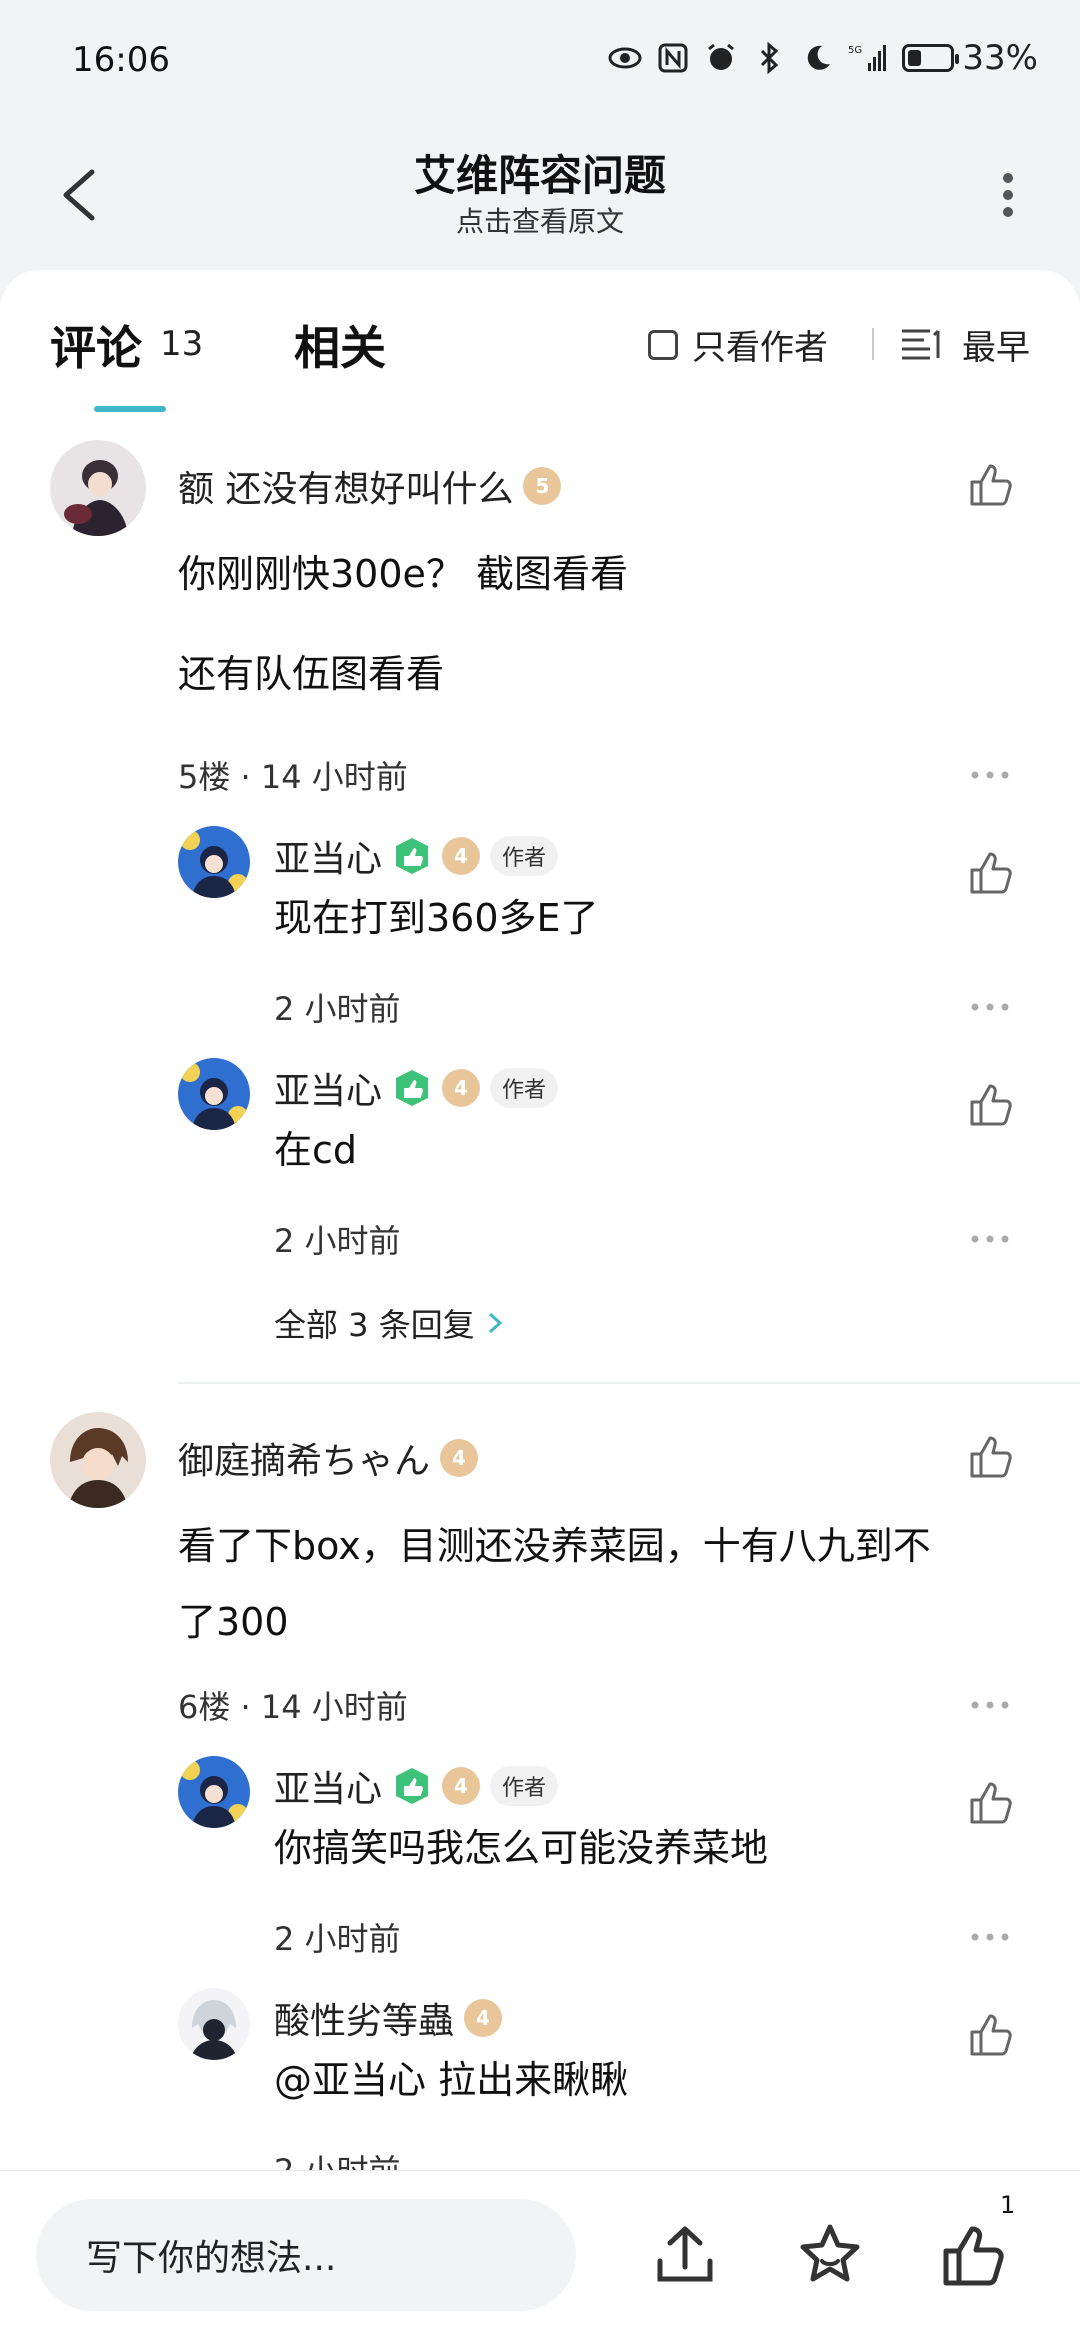 Image resolution: width=1080 pixels, height=2341 pixels. I want to click on comment-meta: 5楼 · 14 小时前, so click(293, 777).